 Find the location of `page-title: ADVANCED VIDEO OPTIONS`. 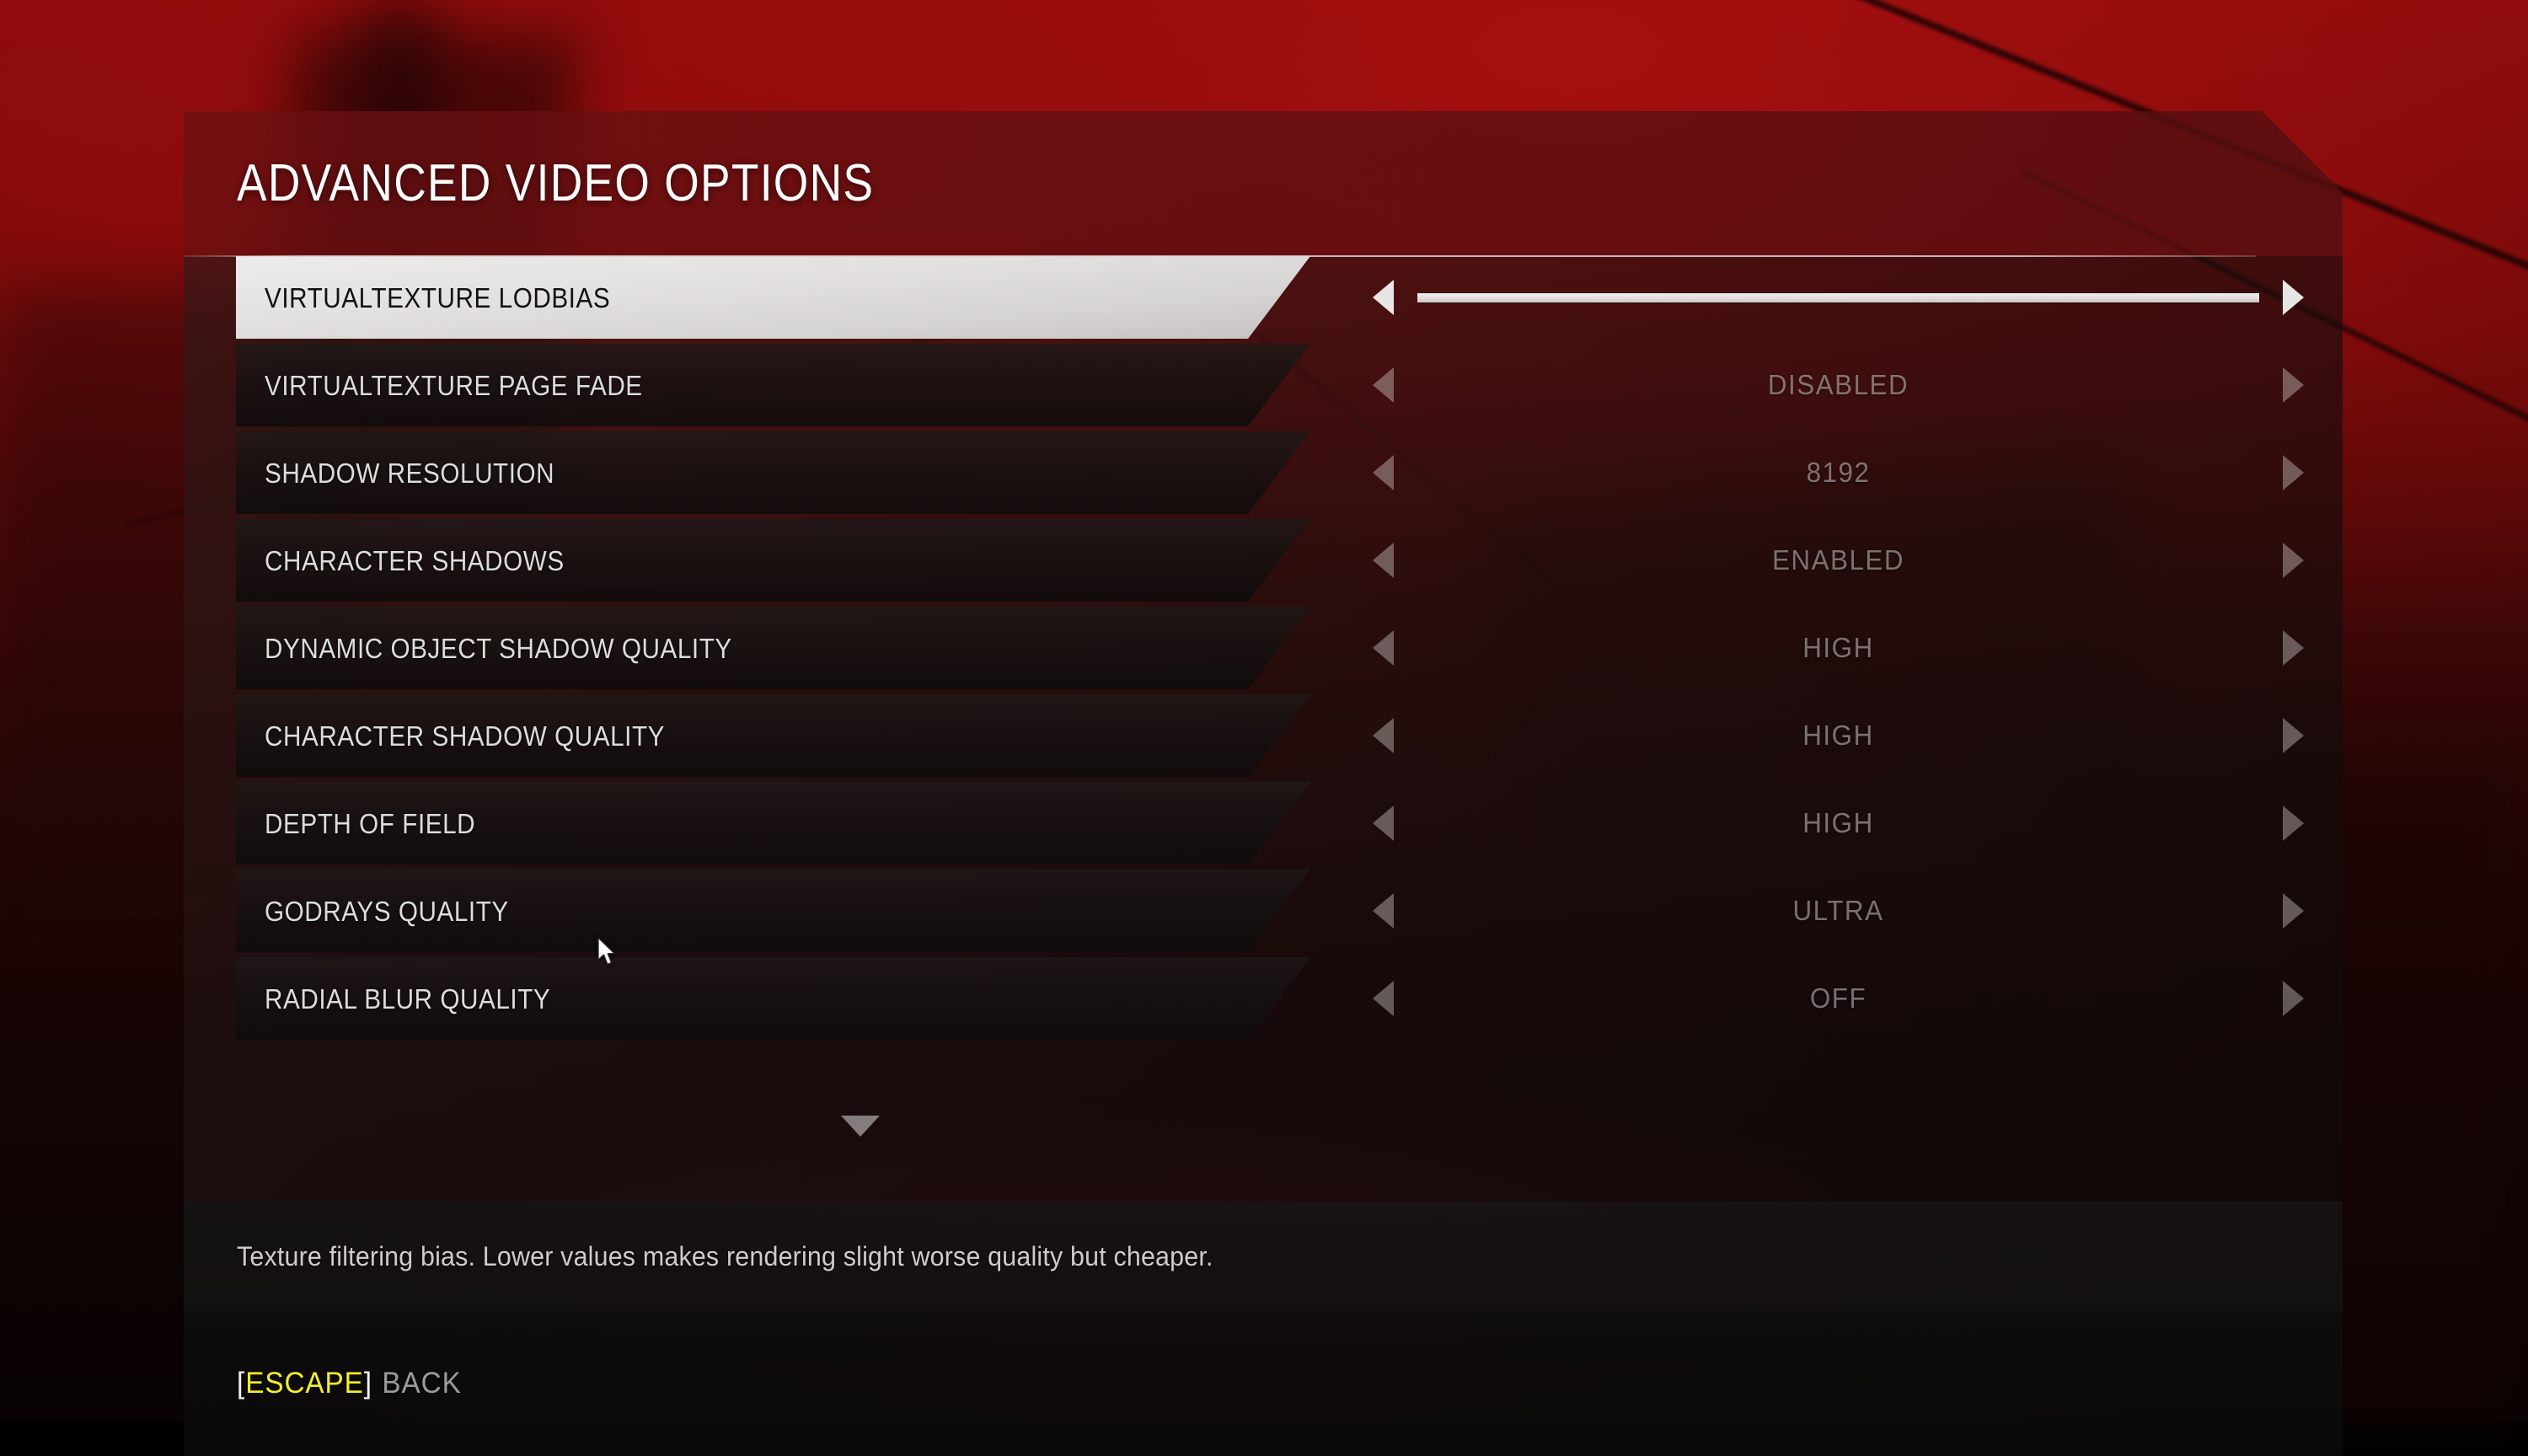

page-title: ADVANCED VIDEO OPTIONS is located at coordinates (555, 183).